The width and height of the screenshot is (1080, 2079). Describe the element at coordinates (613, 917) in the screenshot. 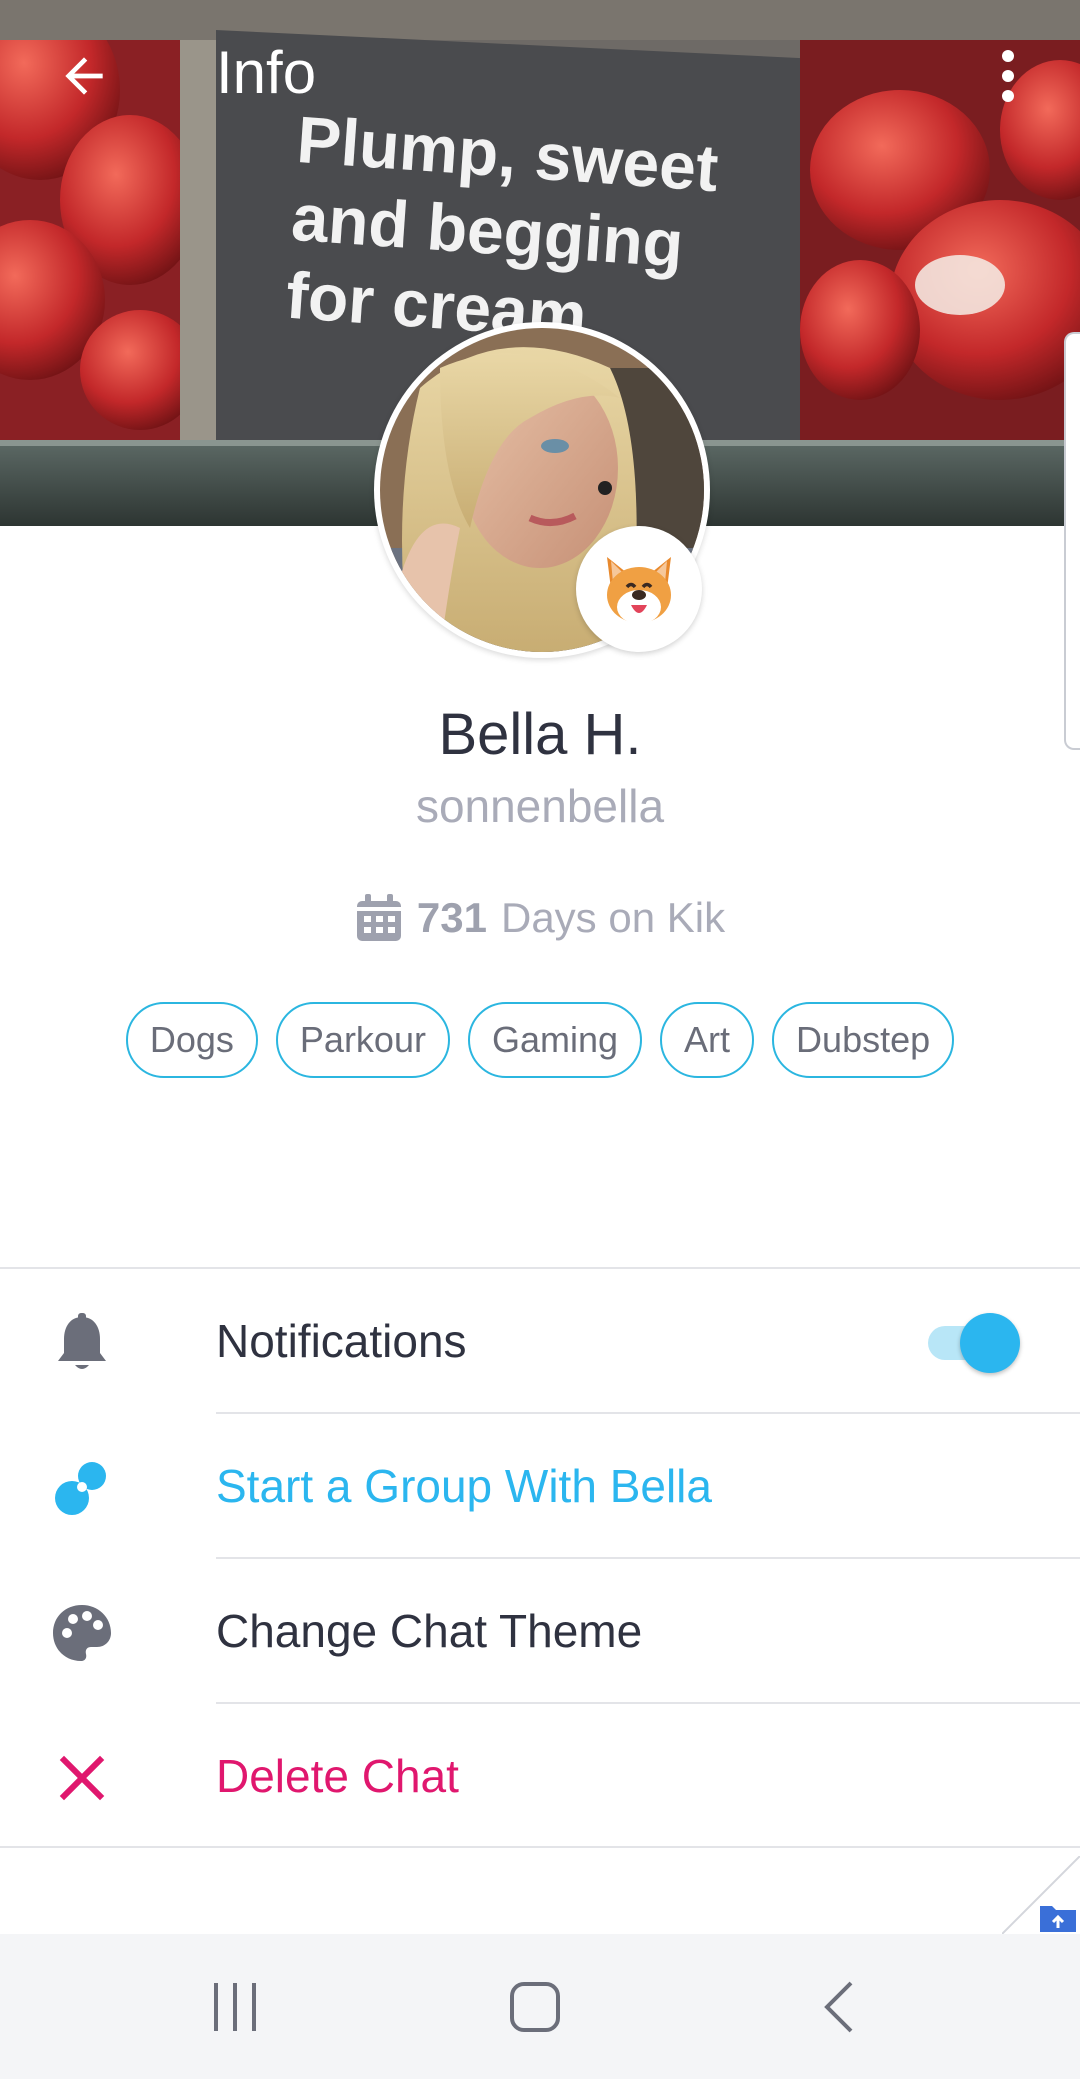

I see `days-label: Days on Kik` at that location.